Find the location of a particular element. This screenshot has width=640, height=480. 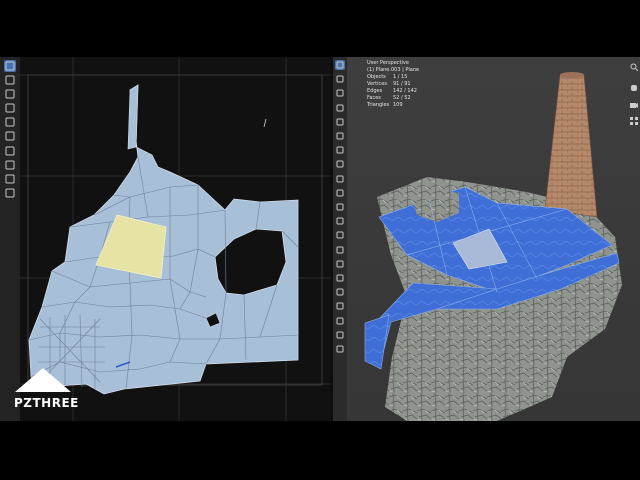

camera-icon is located at coordinates (634, 105).